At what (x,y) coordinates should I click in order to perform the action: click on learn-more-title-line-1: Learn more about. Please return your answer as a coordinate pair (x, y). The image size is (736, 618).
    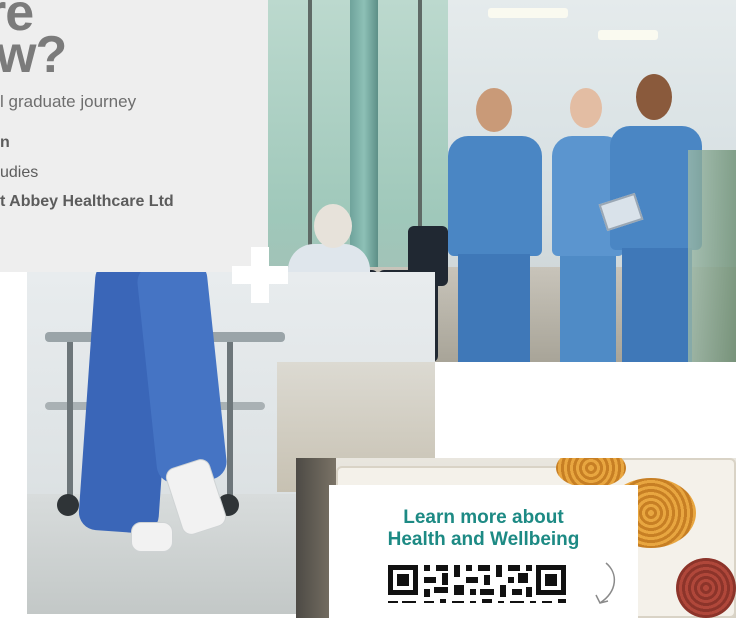
    Looking at the image, I should click on (483, 517).